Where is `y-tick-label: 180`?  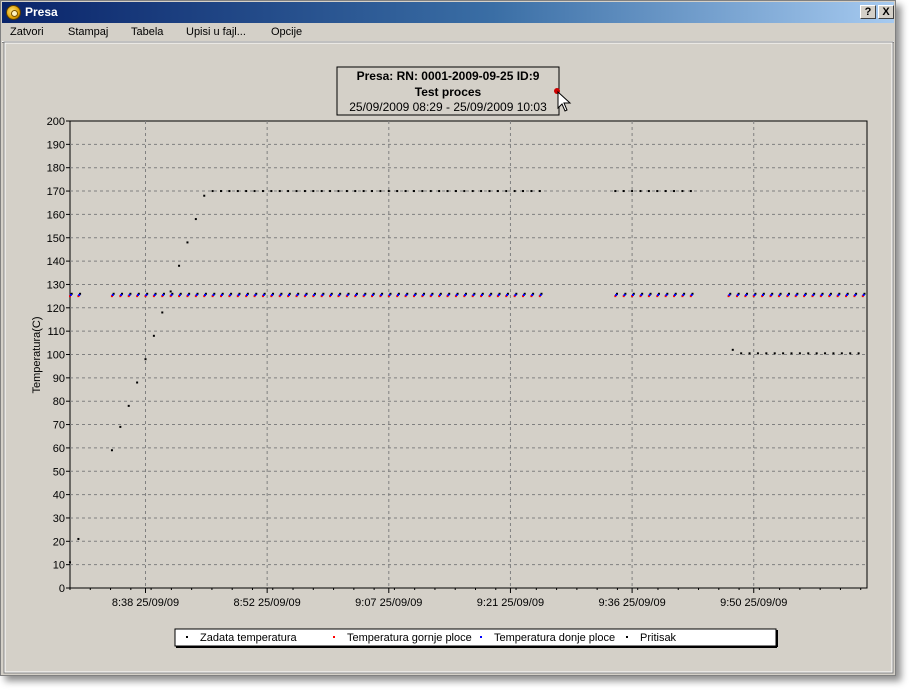
y-tick-label: 180 is located at coordinates (56, 169).